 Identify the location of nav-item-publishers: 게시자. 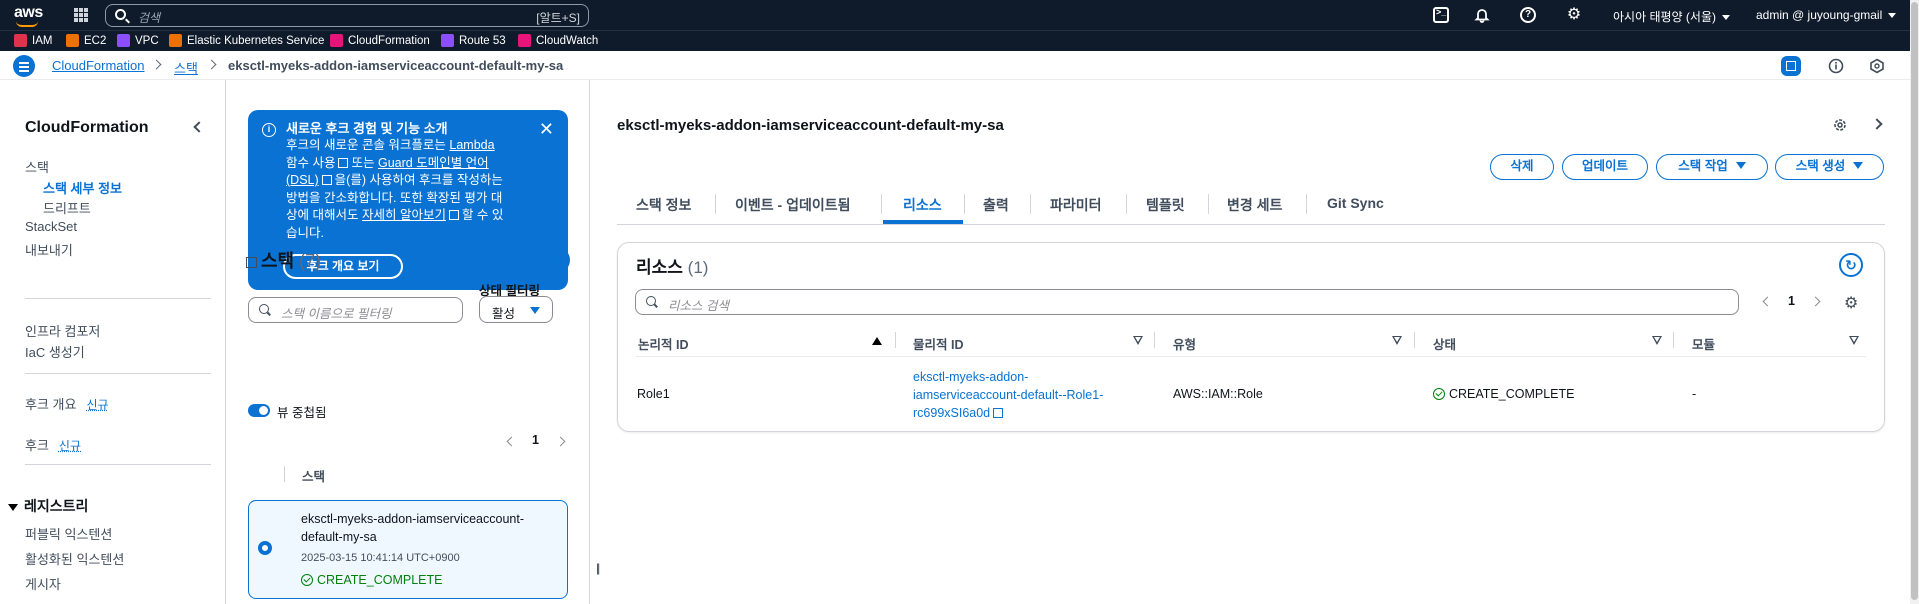
(43, 583).